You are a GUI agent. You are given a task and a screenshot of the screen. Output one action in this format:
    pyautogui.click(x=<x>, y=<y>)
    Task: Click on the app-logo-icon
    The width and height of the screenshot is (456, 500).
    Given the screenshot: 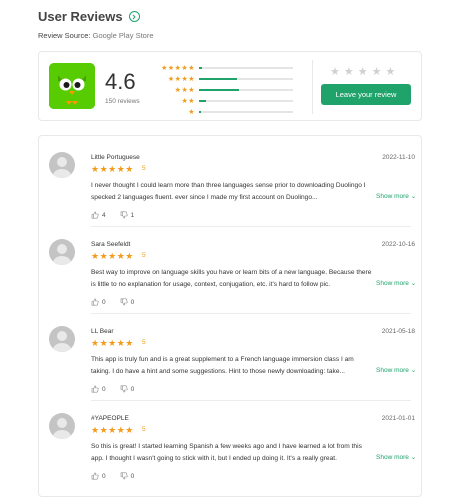 What is the action you would take?
    pyautogui.click(x=72, y=86)
    